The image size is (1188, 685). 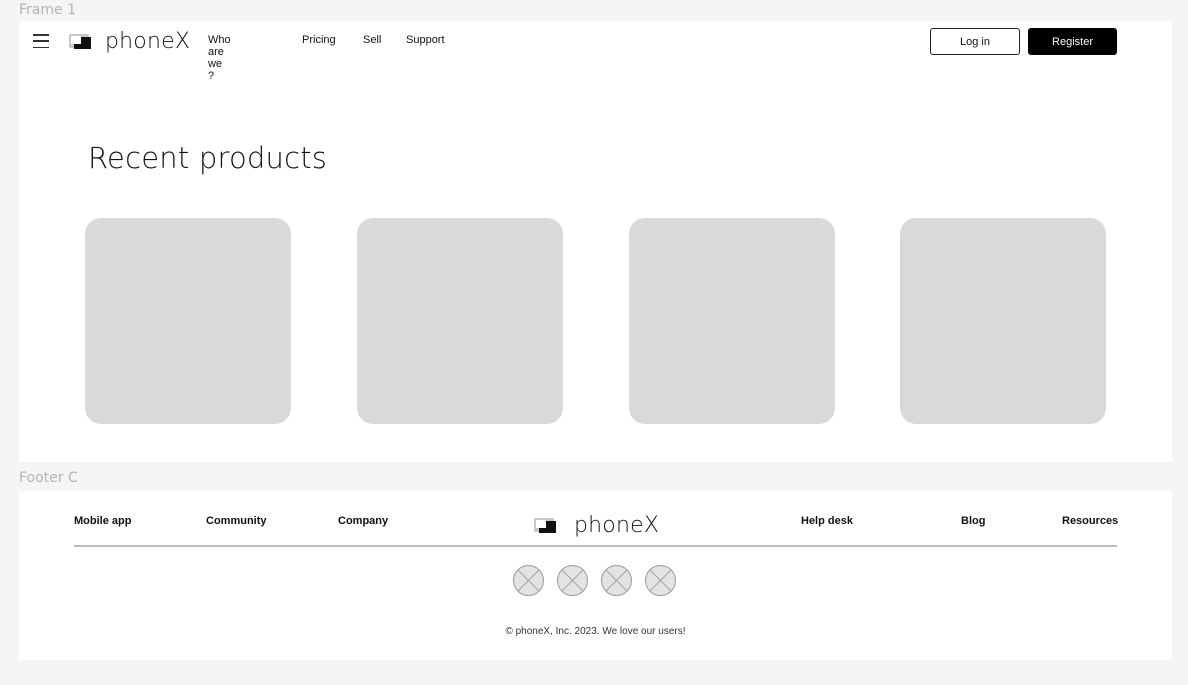 I want to click on page-title: Recent products, so click(x=208, y=158).